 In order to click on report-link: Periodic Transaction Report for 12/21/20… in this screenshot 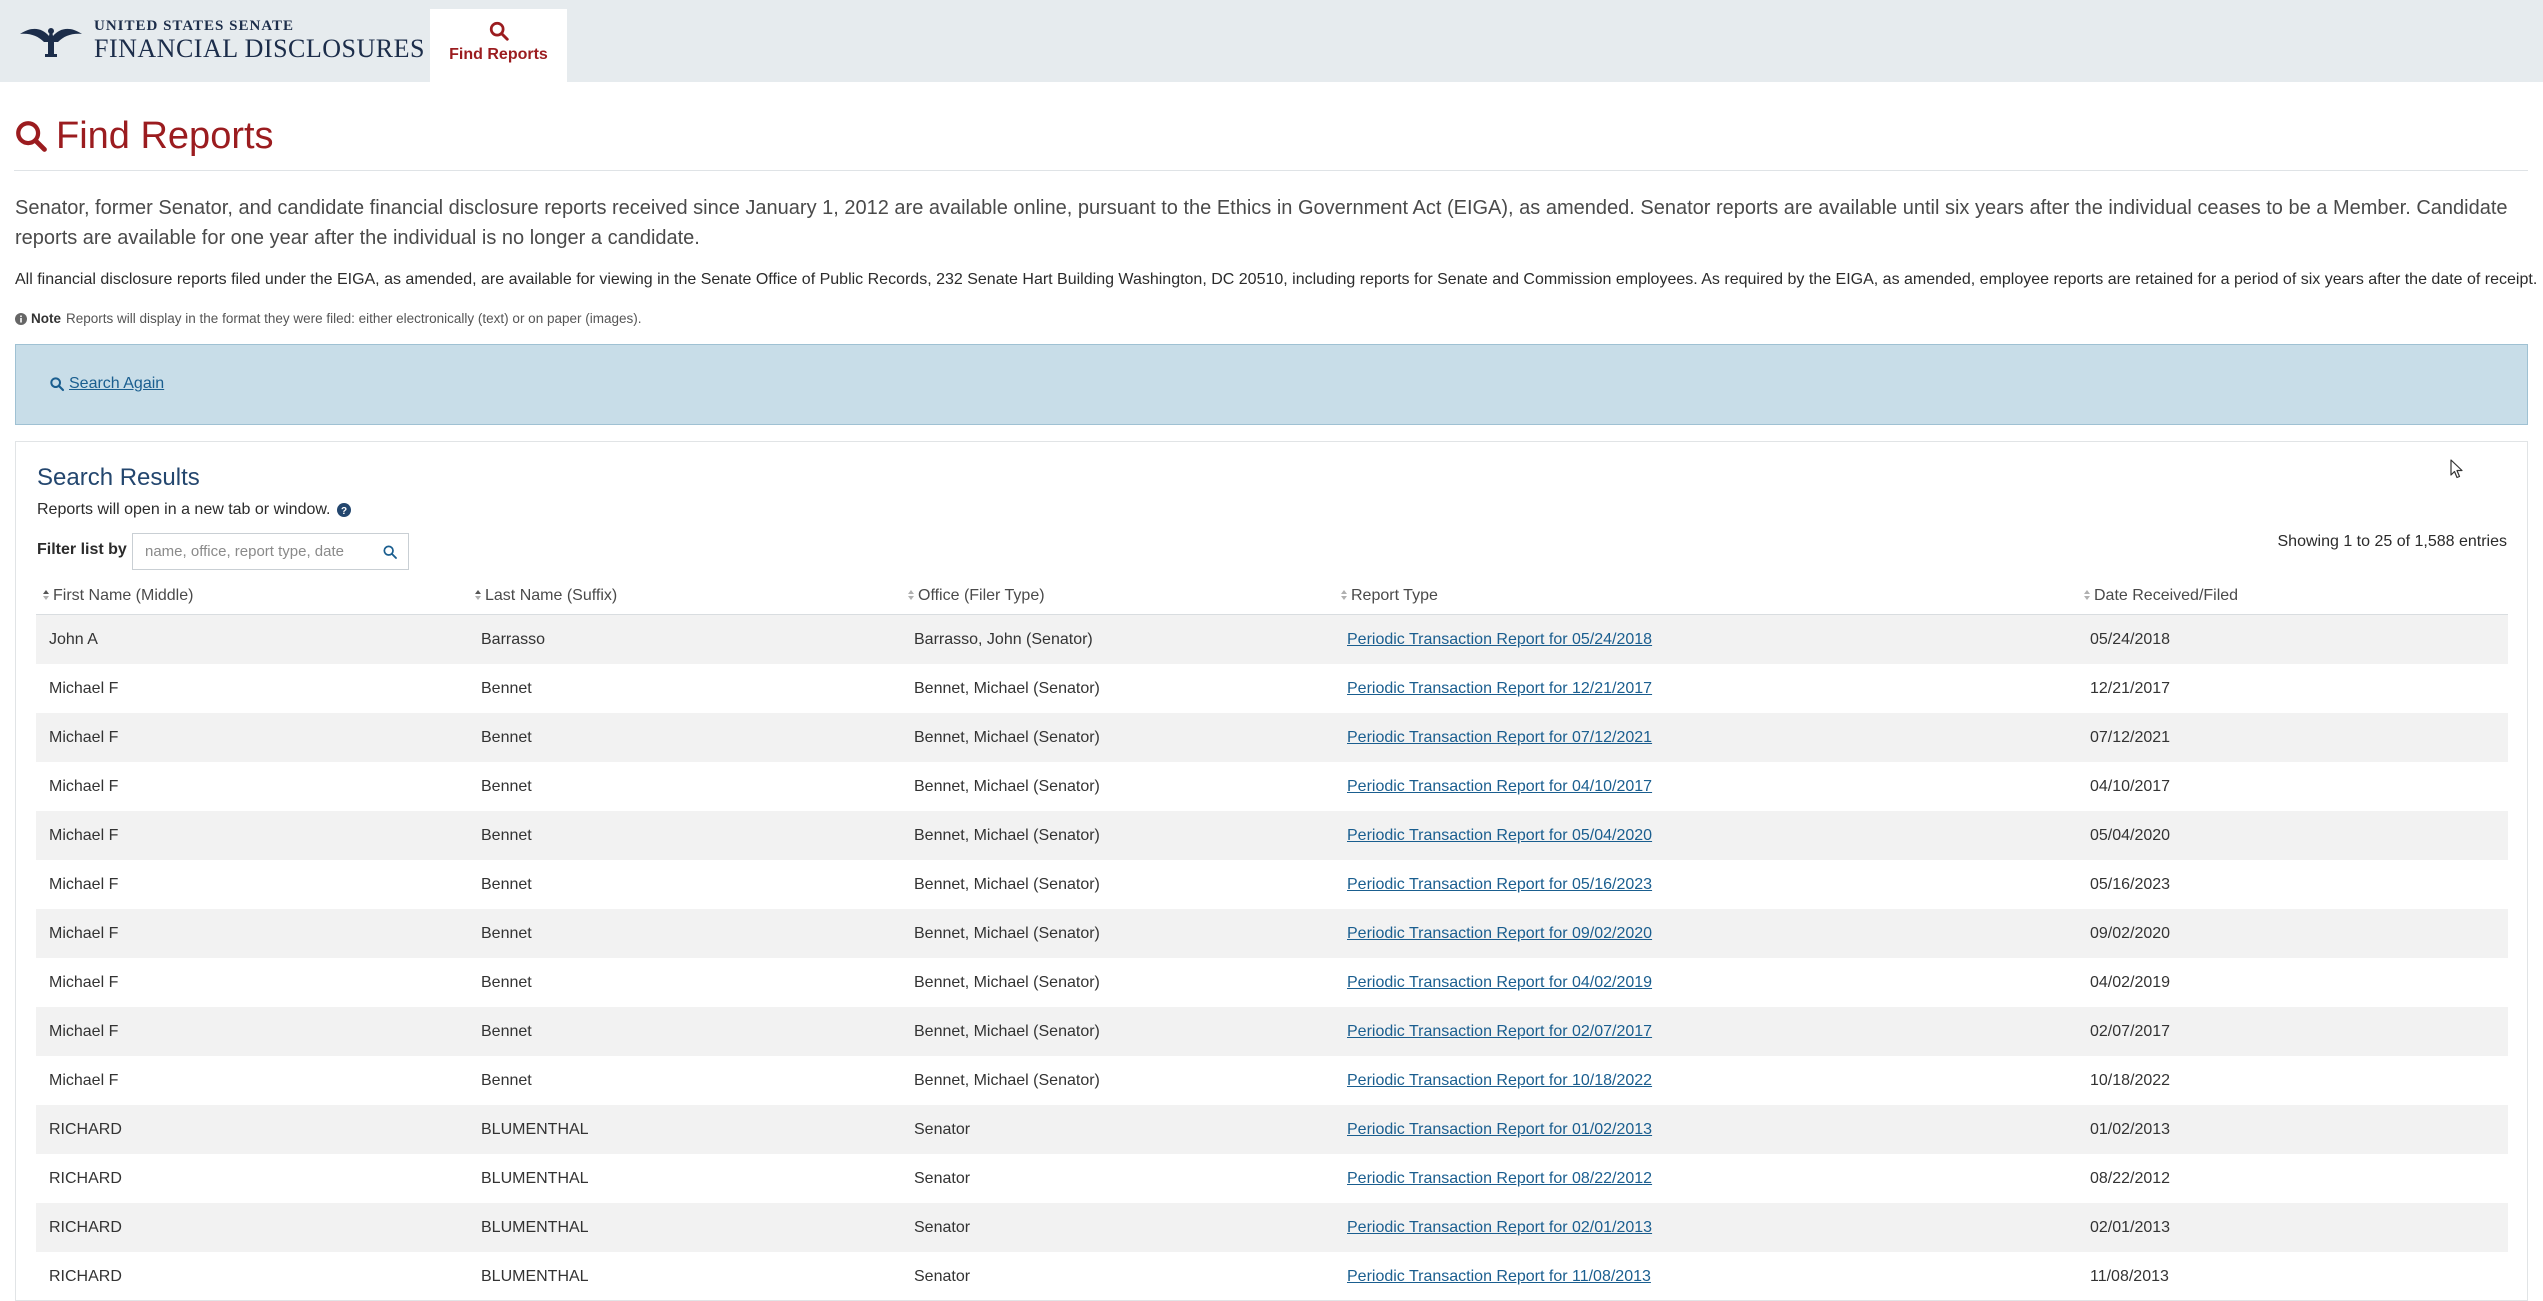, I will do `click(1499, 688)`.